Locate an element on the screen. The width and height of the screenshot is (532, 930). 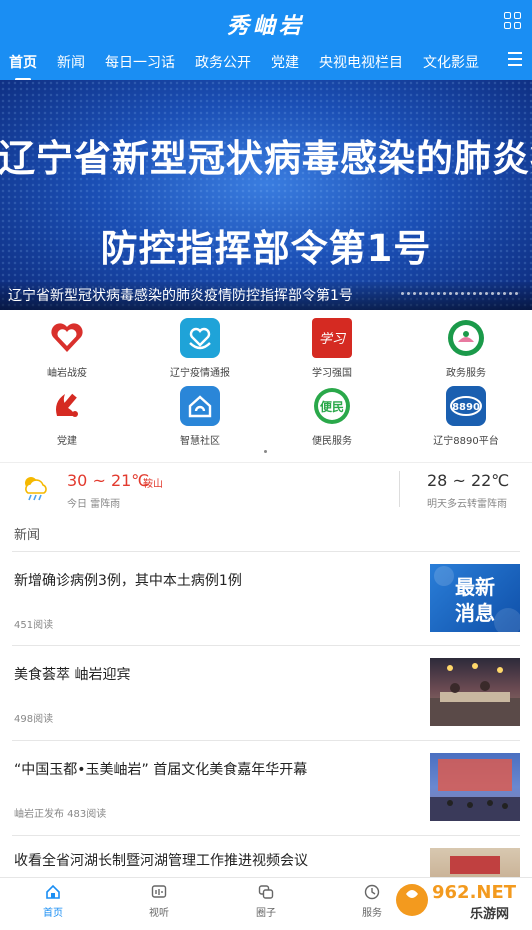
audio-visual-icon is located at coordinates (159, 892).